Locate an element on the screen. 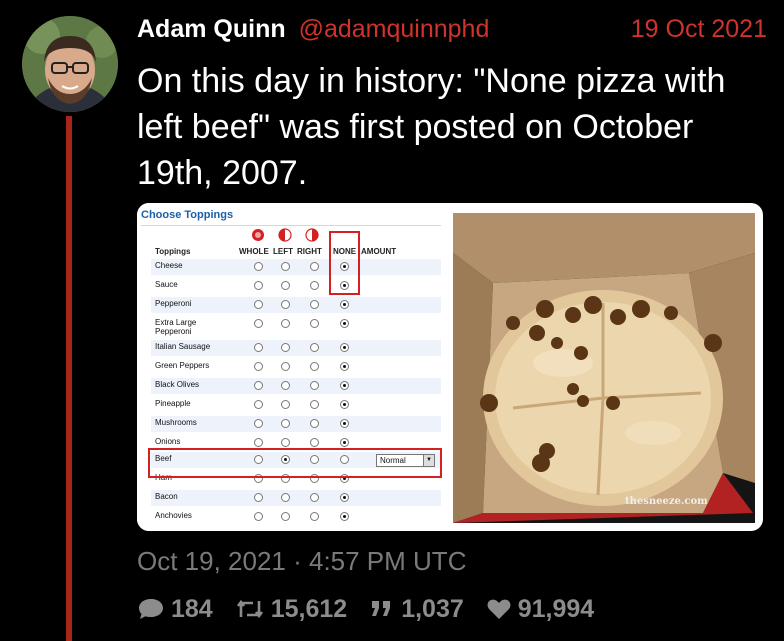 This screenshot has height=641, width=784. topping-label: Bacon is located at coordinates (166, 496).